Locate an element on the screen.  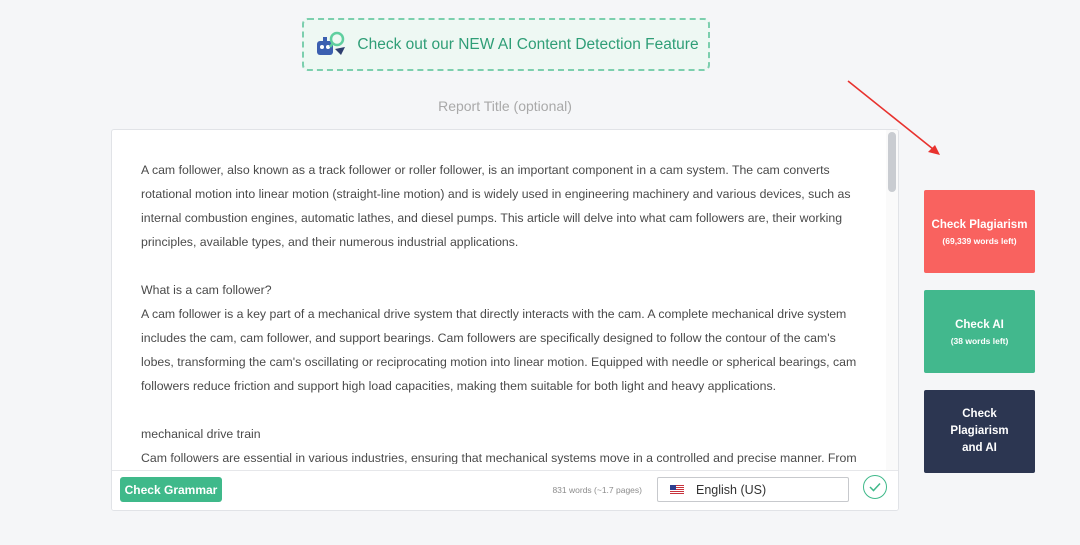
ai-words-left: (38 words left) is located at coordinates (979, 341).